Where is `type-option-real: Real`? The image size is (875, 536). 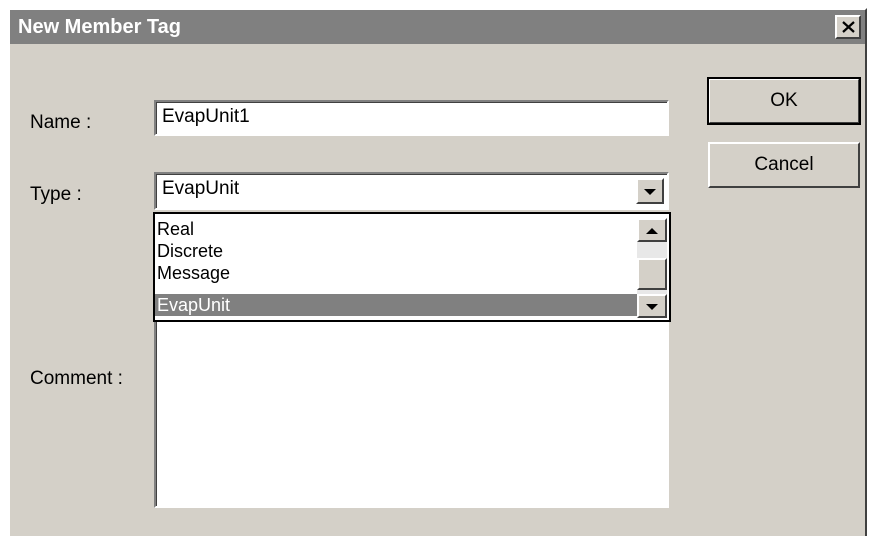
type-option-real: Real is located at coordinates (396, 229).